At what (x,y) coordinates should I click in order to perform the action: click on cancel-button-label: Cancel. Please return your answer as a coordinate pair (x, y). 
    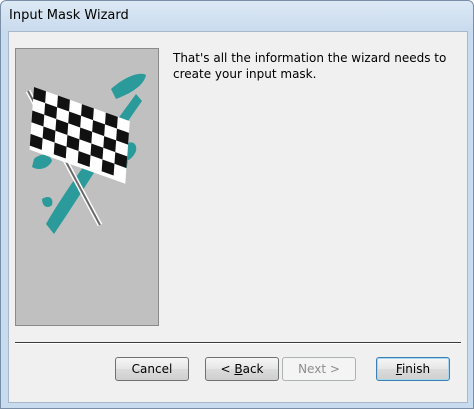
    Looking at the image, I should click on (152, 369).